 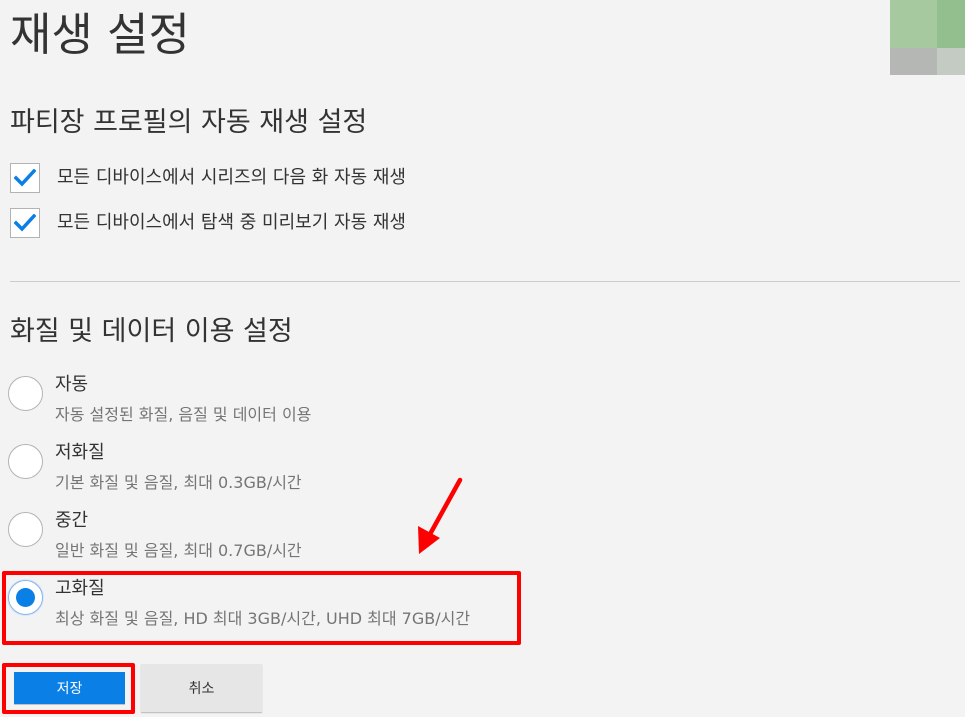 I want to click on arrow-icon, so click(x=440, y=515).